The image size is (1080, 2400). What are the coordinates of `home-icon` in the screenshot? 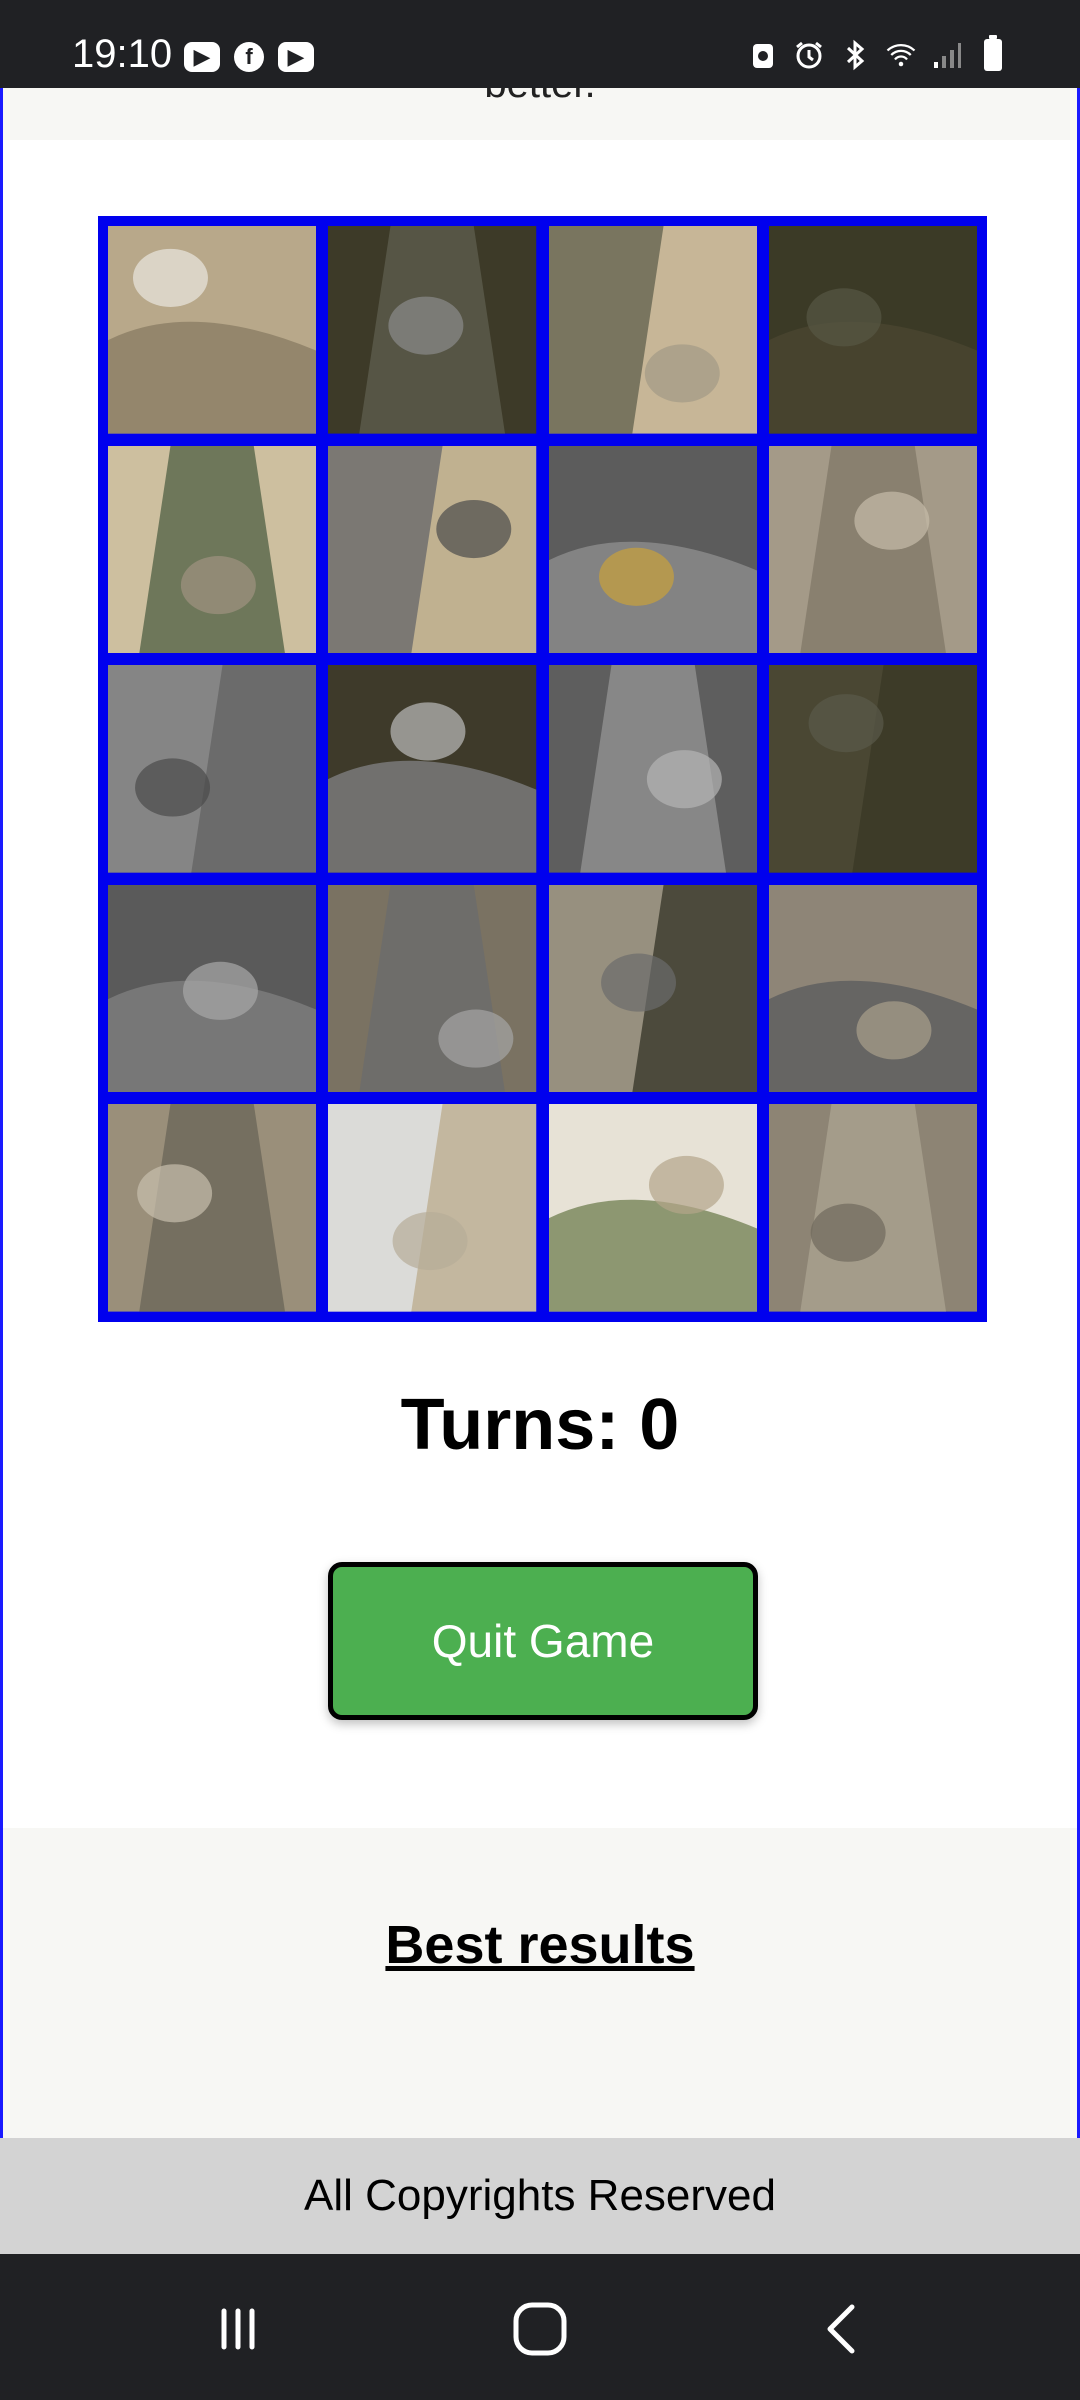 It's located at (540, 2329).